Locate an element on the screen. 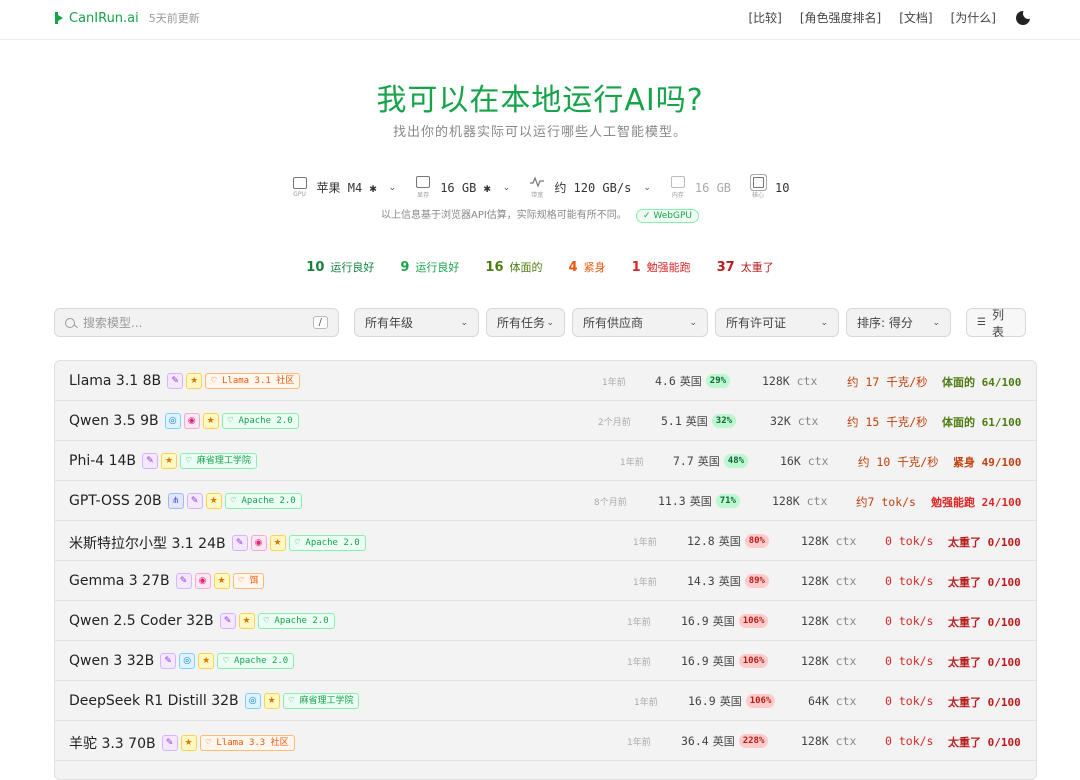  count-runs-great: 10 运行良好 is located at coordinates (340, 267).